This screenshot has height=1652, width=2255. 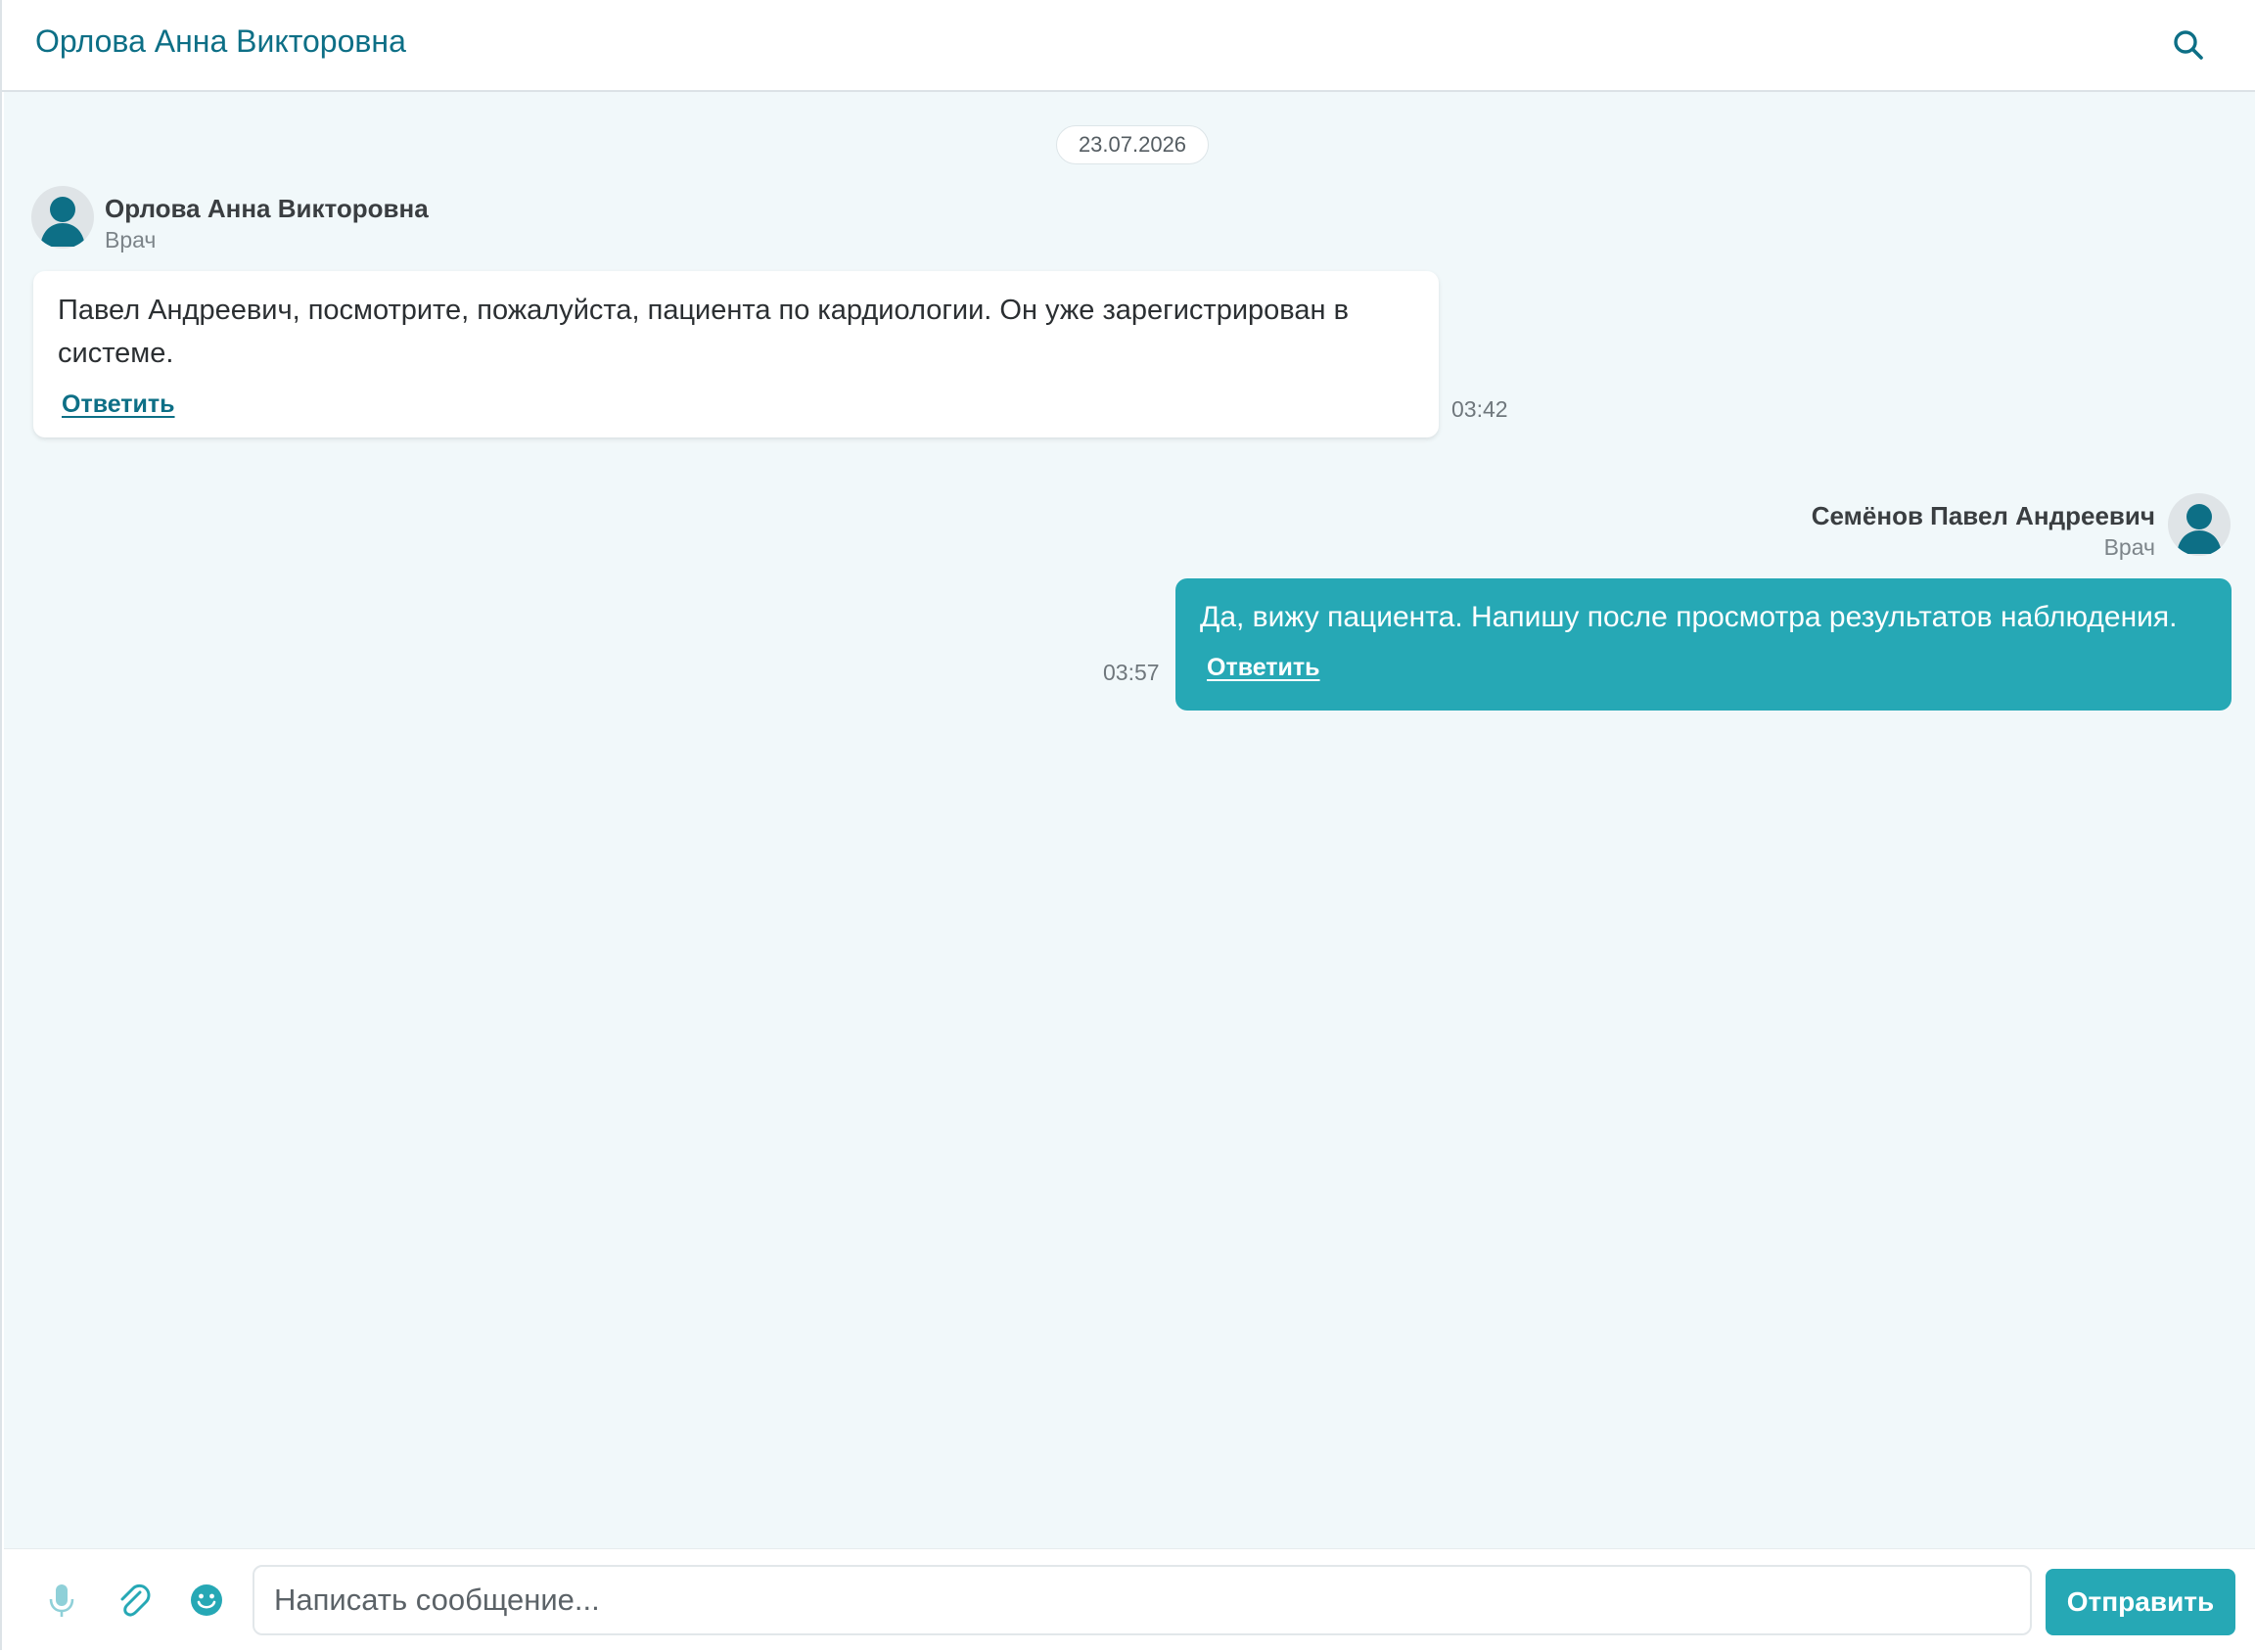 What do you see at coordinates (1142, 1600) in the screenshot?
I see `message-input` at bounding box center [1142, 1600].